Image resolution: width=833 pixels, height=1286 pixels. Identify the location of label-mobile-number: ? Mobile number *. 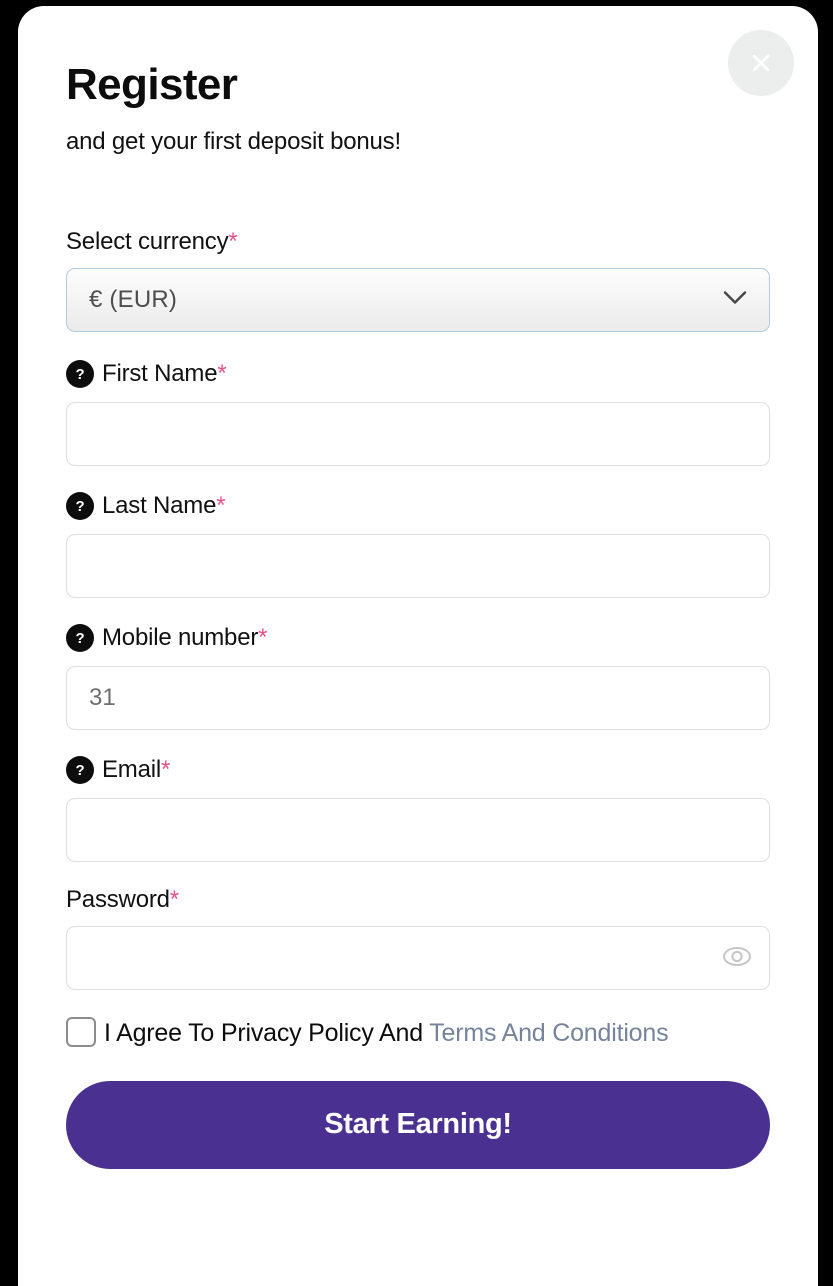
(418, 638).